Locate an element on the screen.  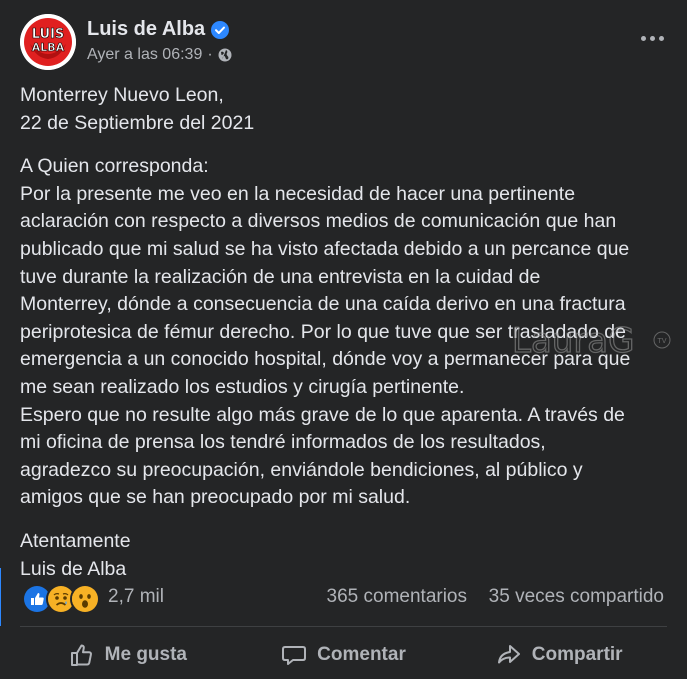
post-timestamp: Ayer a las 06:39 is located at coordinates (144, 55).